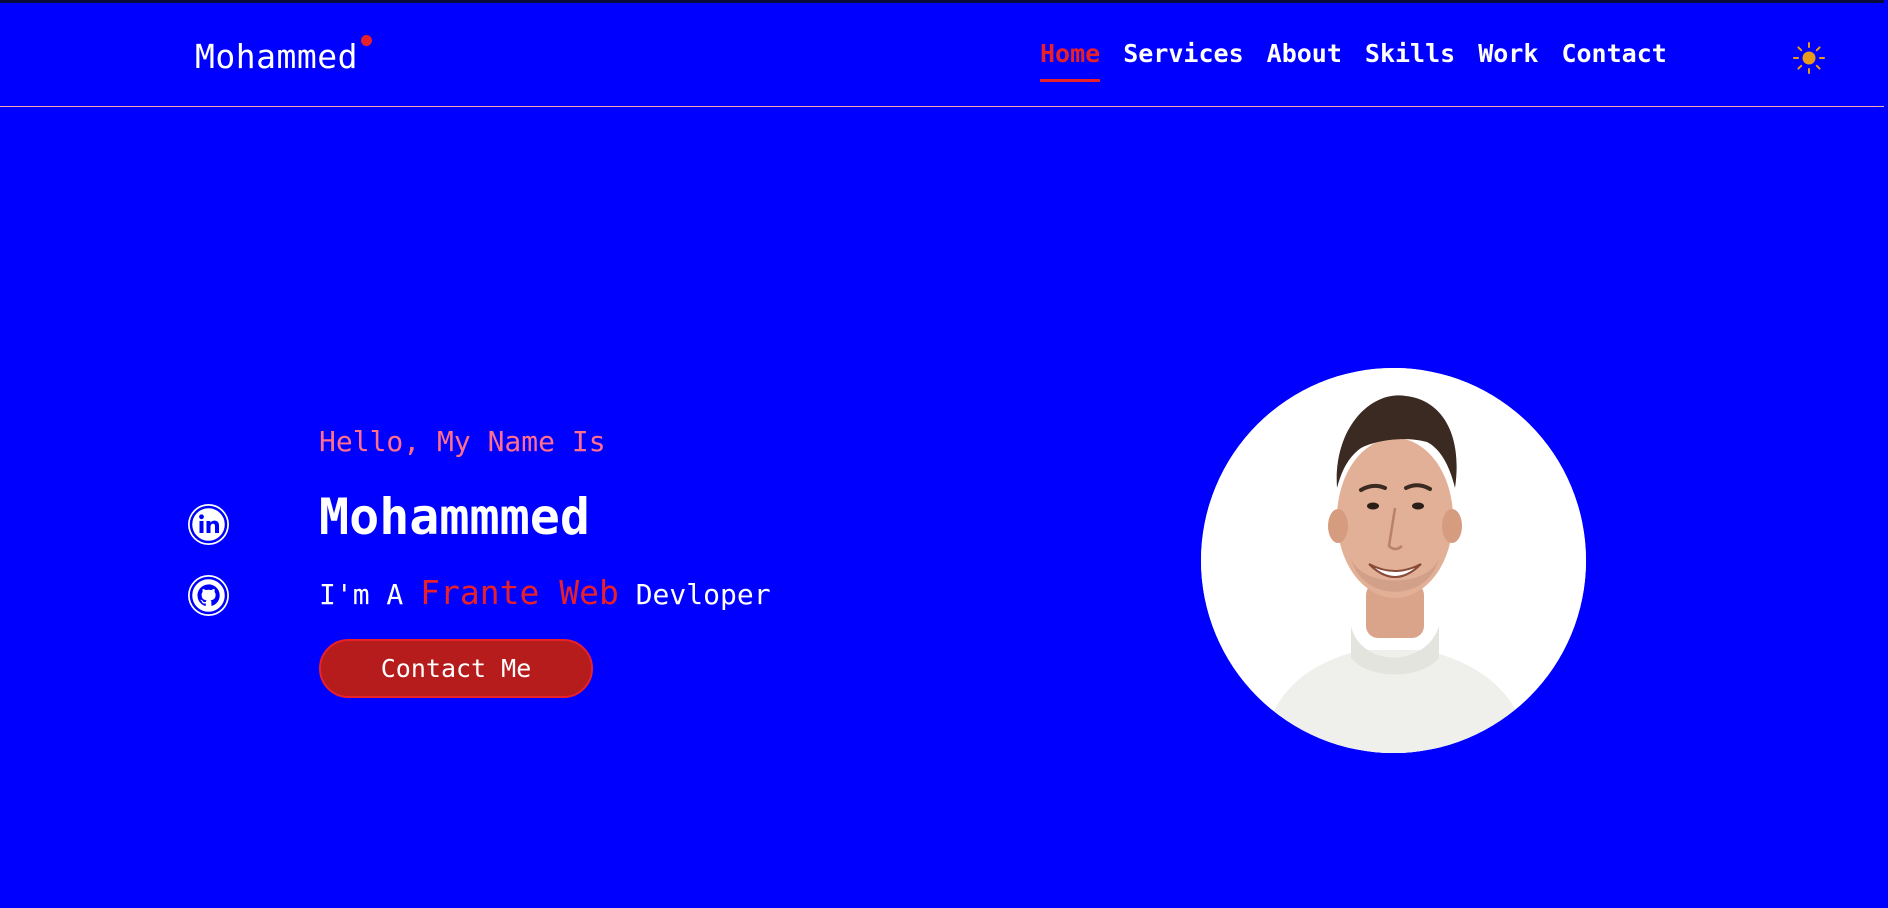 The width and height of the screenshot is (1888, 908). I want to click on sun-icon, so click(1809, 58).